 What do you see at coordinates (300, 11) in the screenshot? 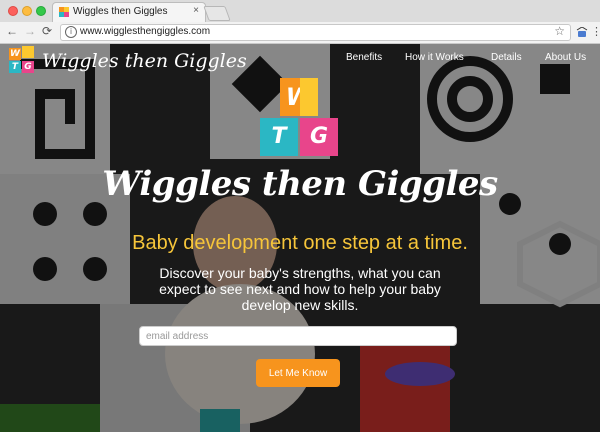
I see `browser-tab-bar: Wiggles then Giggles ×` at bounding box center [300, 11].